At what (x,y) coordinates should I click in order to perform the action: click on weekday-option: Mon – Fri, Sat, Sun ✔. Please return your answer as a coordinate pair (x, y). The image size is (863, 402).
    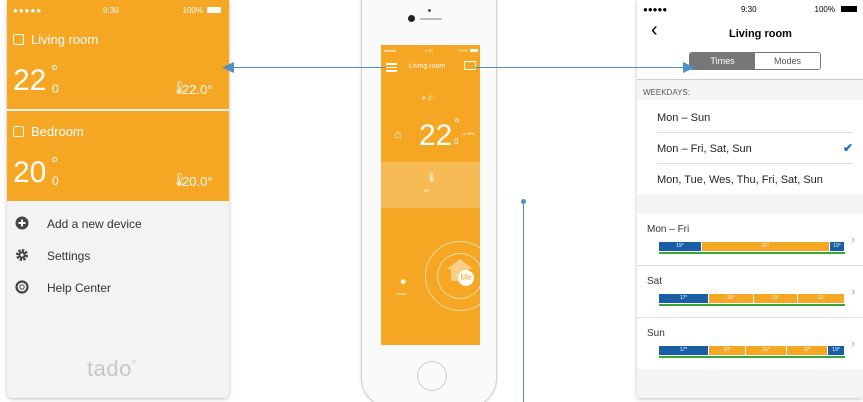
    Looking at the image, I should click on (755, 148).